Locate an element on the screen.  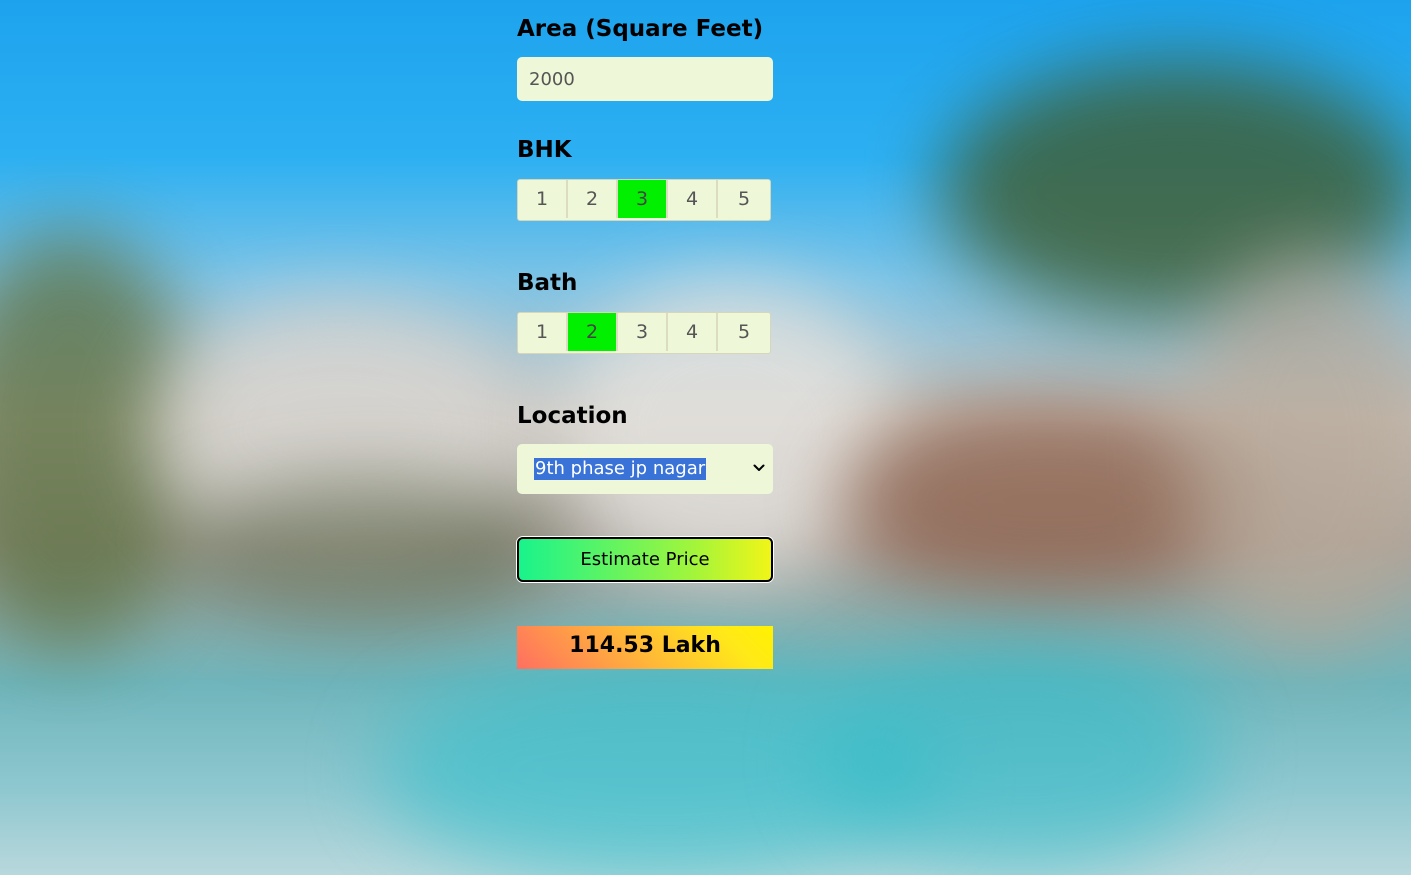
bhk-switch: 1 2 3 4 5 is located at coordinates (644, 200).